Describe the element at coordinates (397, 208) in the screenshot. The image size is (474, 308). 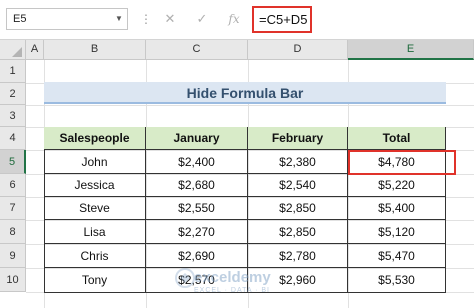
I see `table-cell: $5,400` at that location.